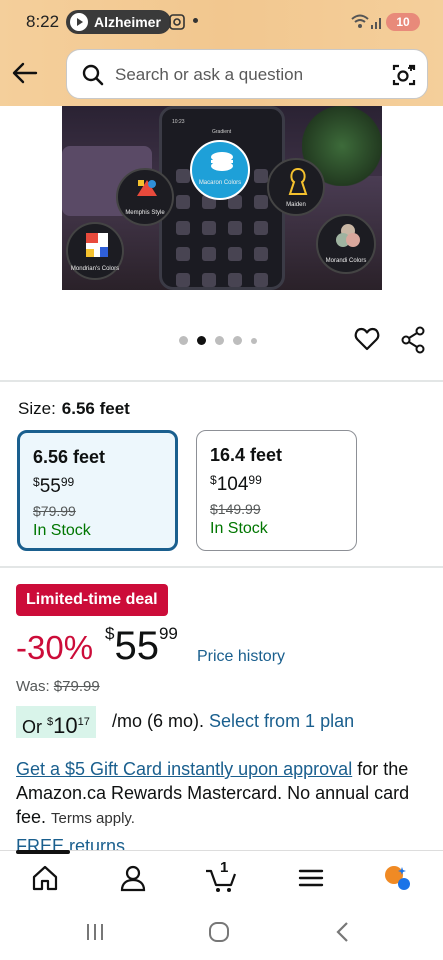  I want to click on morandi-icon, so click(348, 235).